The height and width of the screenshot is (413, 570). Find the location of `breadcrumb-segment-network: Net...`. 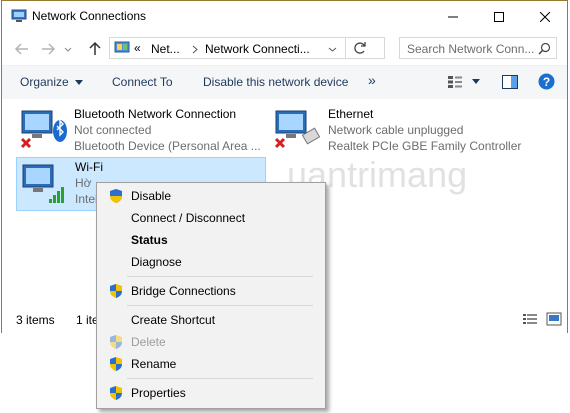

breadcrumb-segment-network: Net... is located at coordinates (165, 49).